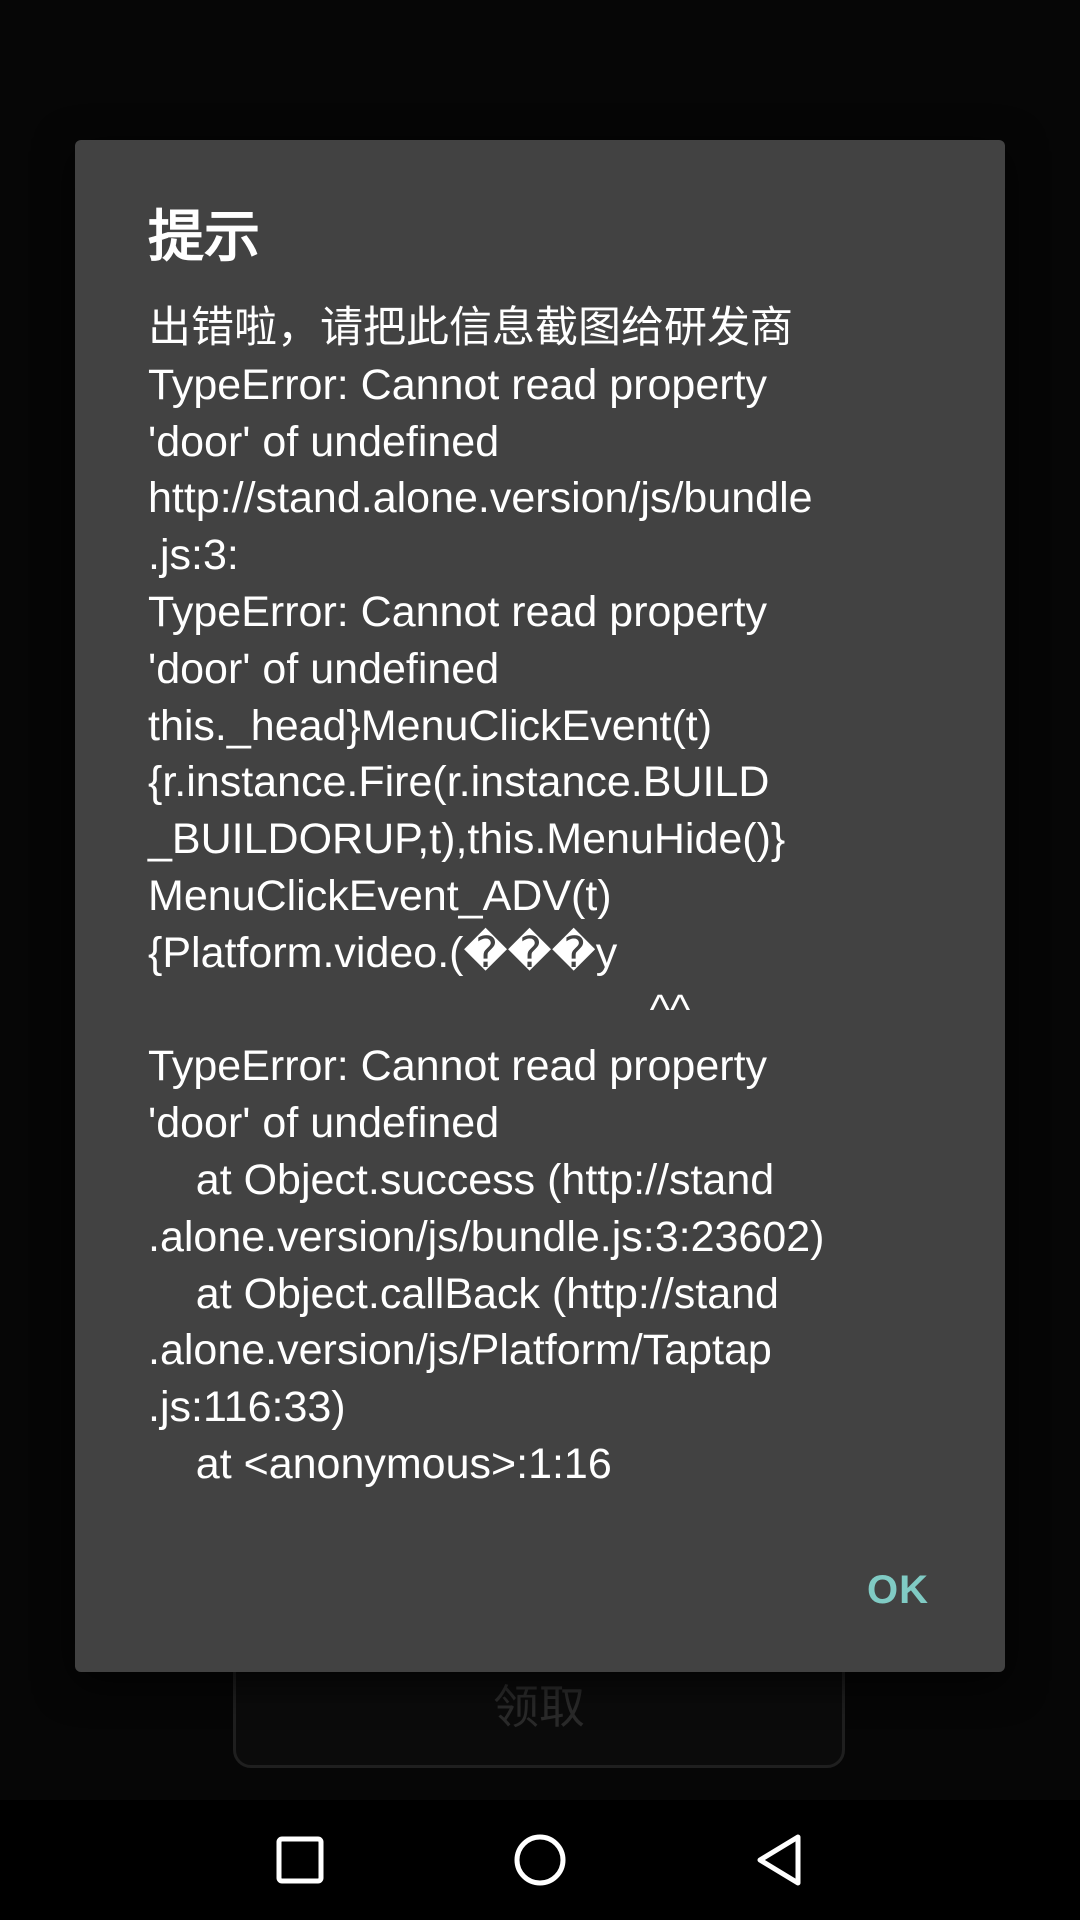  What do you see at coordinates (204, 237) in the screenshot?
I see `dialog-title: 提示` at bounding box center [204, 237].